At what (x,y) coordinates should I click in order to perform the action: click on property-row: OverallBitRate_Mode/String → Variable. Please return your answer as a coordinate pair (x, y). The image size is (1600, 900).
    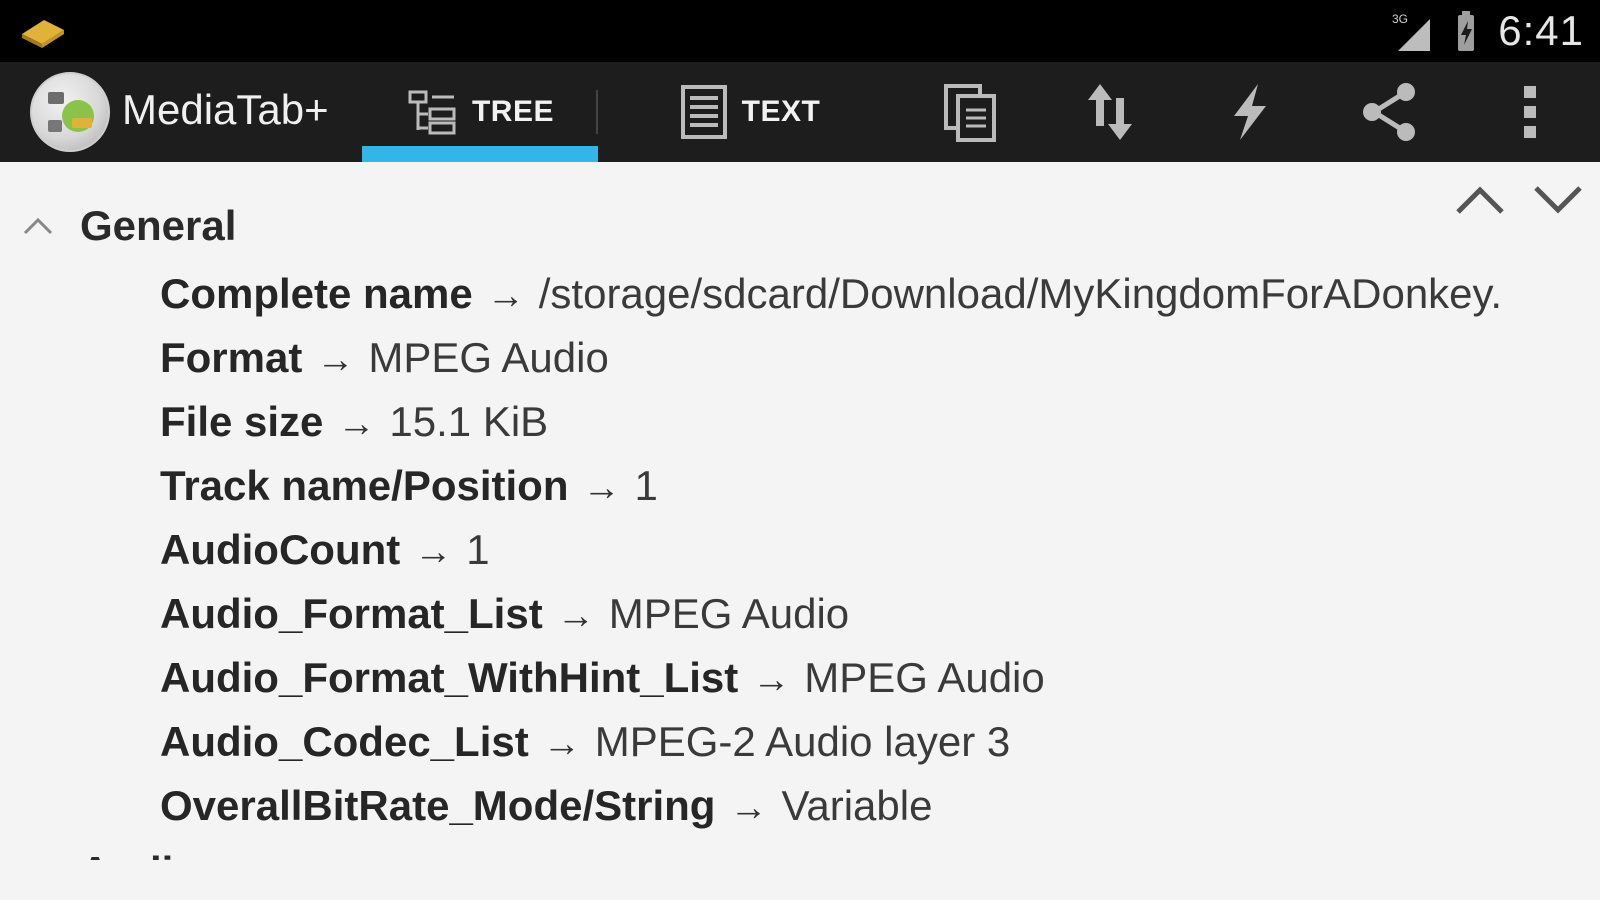
    Looking at the image, I should click on (880, 806).